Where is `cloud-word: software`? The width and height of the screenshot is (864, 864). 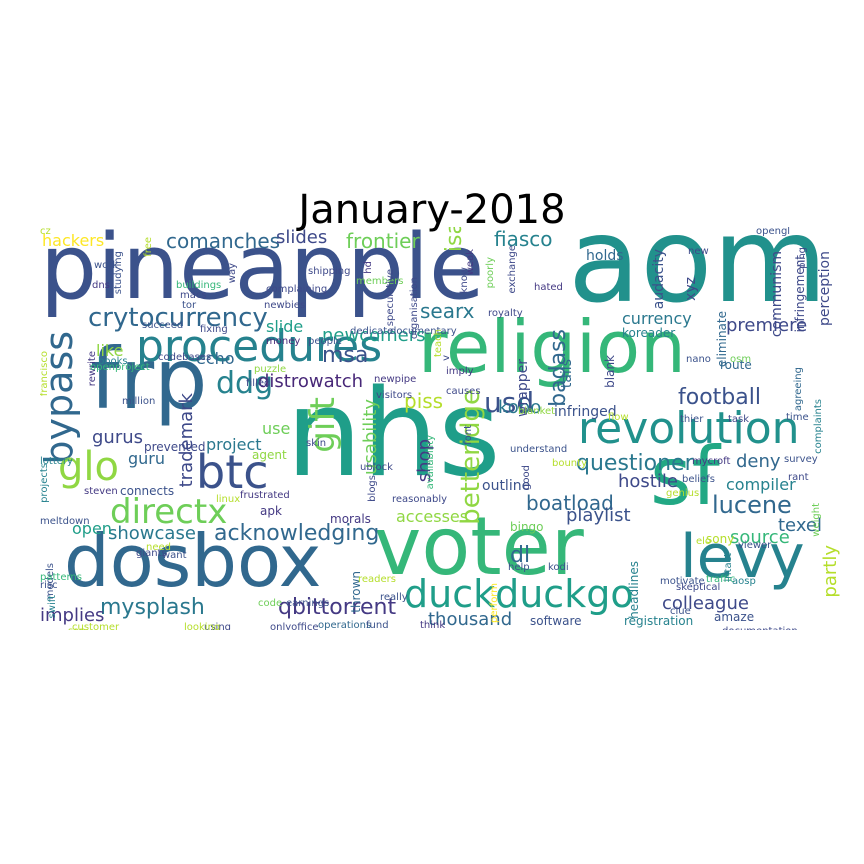
cloud-word: software is located at coordinates (556, 621).